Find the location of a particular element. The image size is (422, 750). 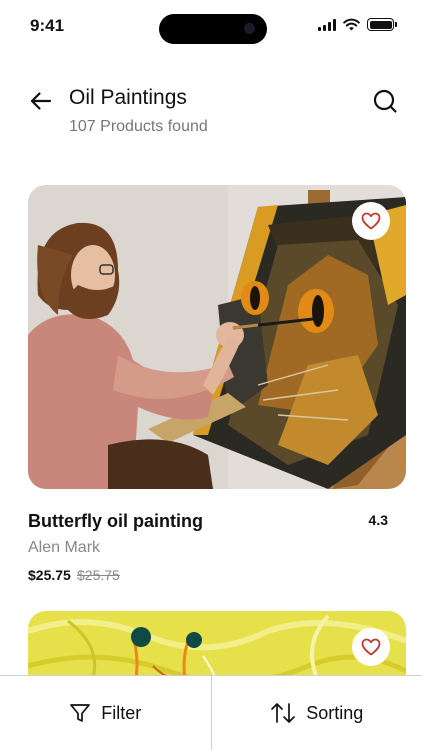

product-rating: 4.3 is located at coordinates (378, 520).